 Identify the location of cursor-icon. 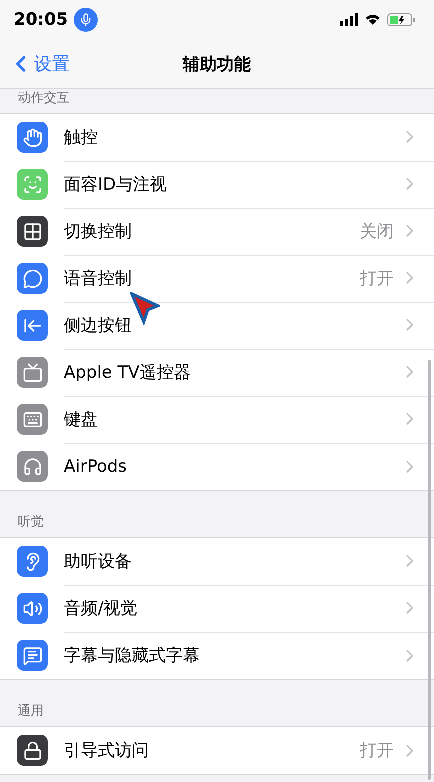
(145, 309).